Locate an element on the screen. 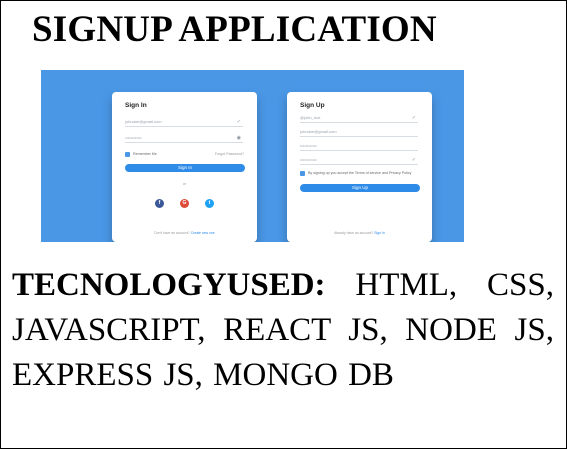 The height and width of the screenshot is (449, 567). eye-icon: ◉ is located at coordinates (238, 138).